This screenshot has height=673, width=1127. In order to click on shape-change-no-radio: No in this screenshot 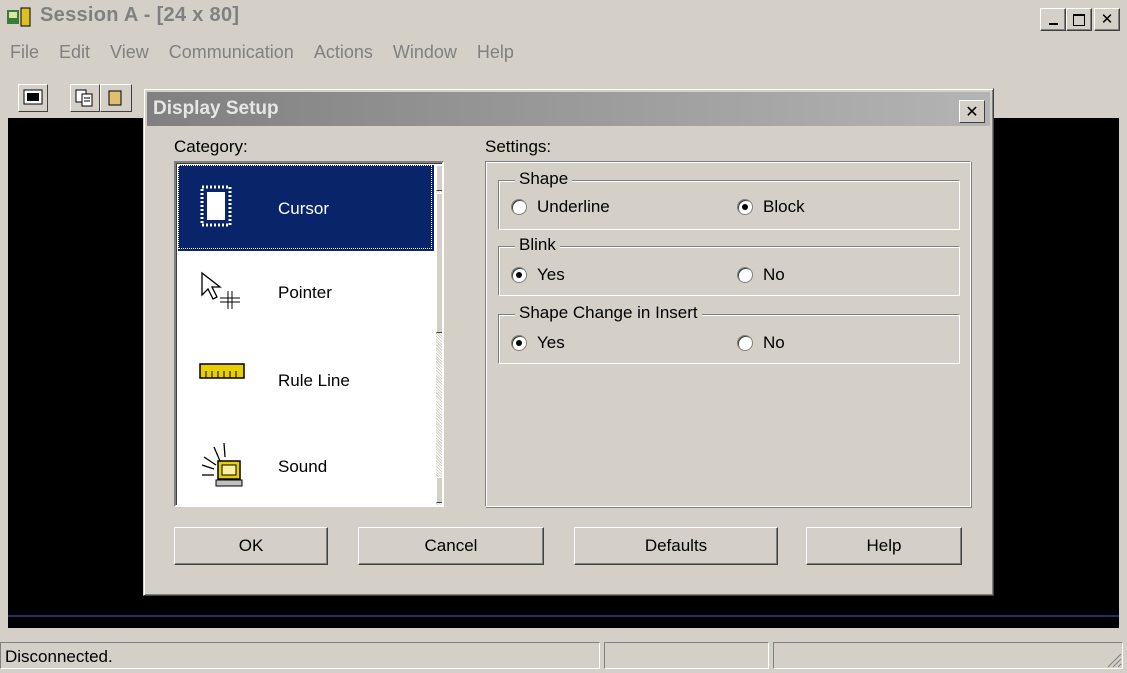, I will do `click(761, 343)`.